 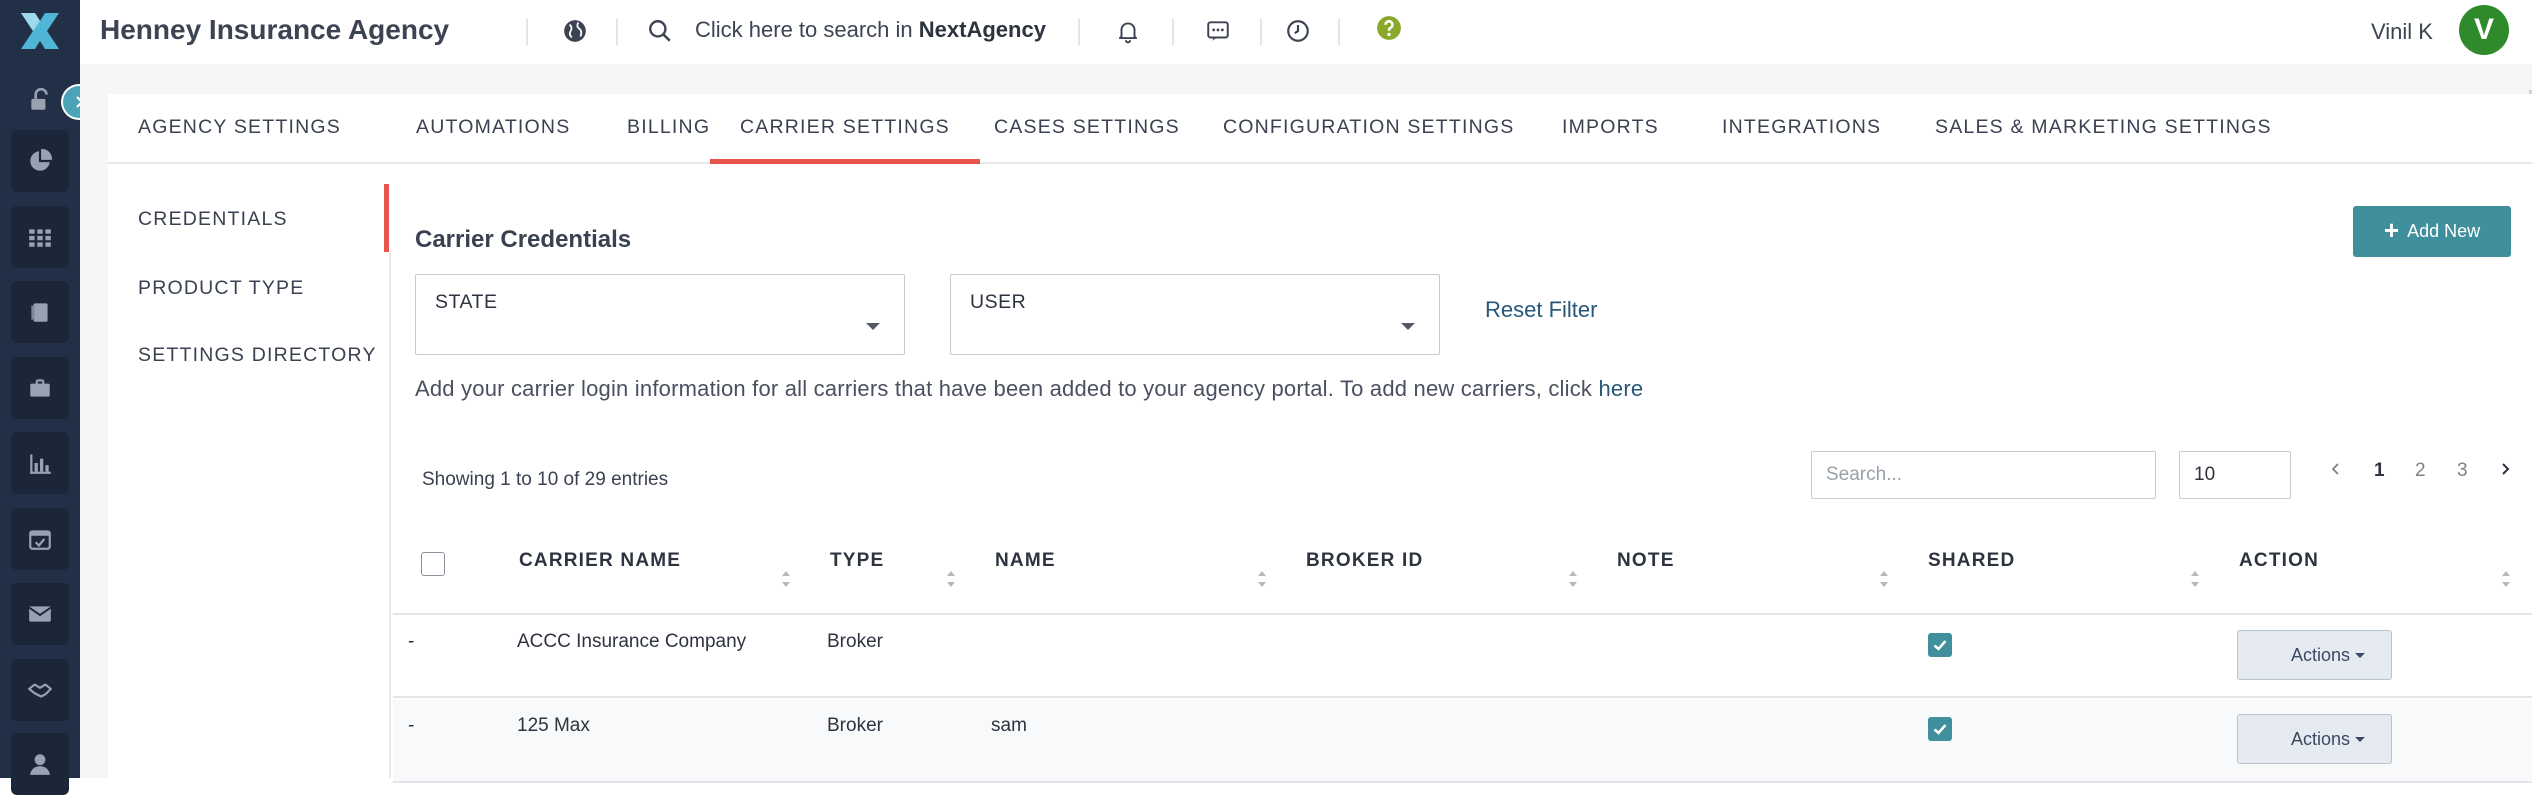 What do you see at coordinates (660, 31) in the screenshot?
I see `search-icon` at bounding box center [660, 31].